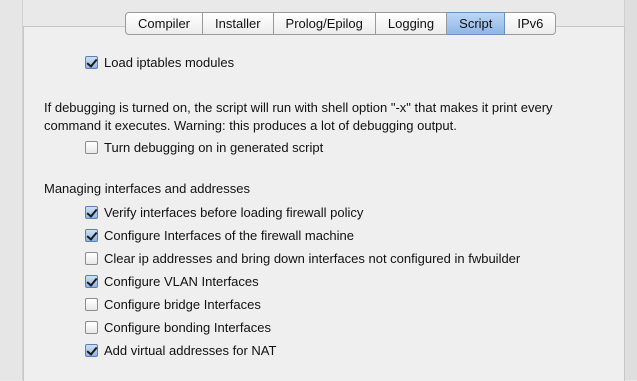  I want to click on load-iptables-option: Load iptables modules, so click(159, 62).